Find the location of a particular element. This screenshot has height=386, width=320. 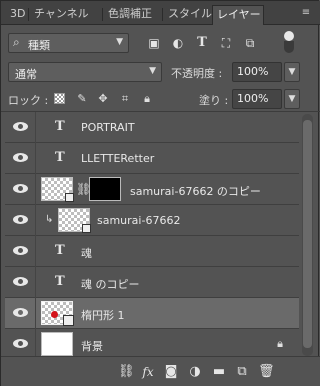

clipping-mask-arrow-icon: ↳ is located at coordinates (49, 219).